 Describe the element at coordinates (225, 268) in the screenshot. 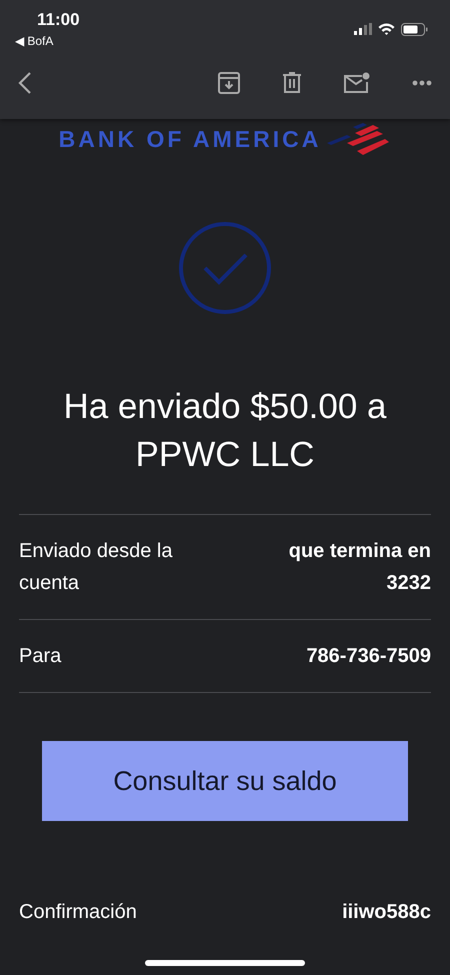

I see `check-circle-icon` at that location.